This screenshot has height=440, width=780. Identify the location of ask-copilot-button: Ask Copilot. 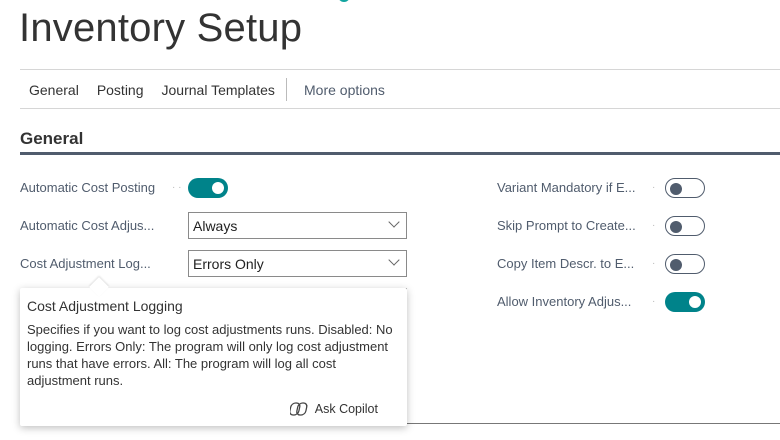
(333, 409).